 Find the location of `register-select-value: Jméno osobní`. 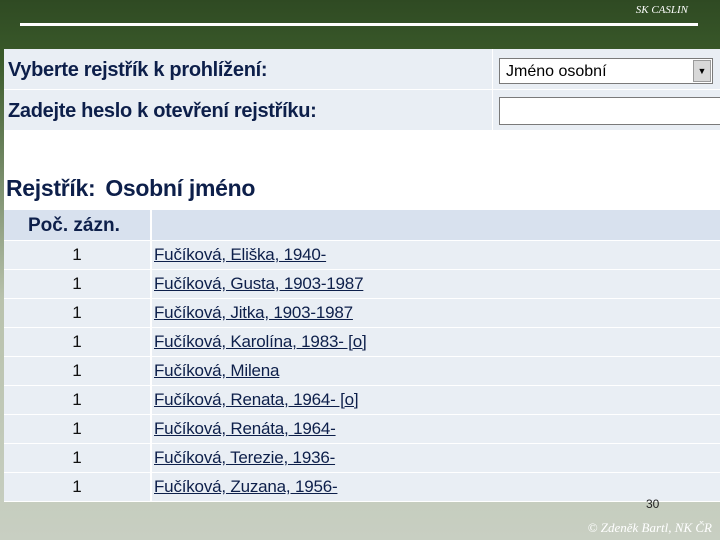

register-select-value: Jméno osobní is located at coordinates (556, 71).